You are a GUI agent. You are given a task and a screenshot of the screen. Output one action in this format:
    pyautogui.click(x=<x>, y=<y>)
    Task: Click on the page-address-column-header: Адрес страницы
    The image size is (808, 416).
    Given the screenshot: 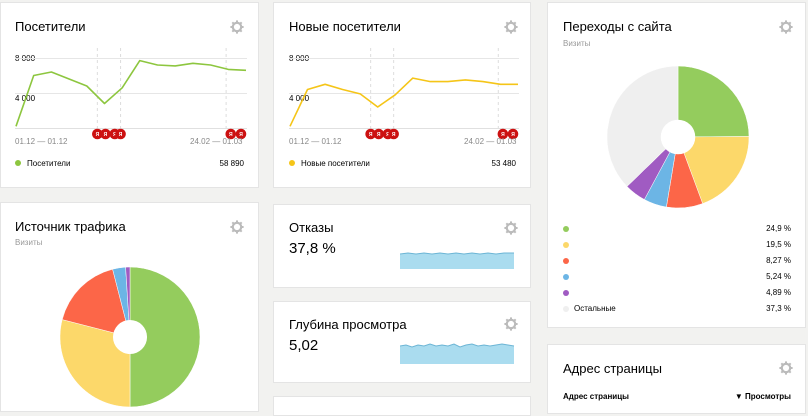 What is the action you would take?
    pyautogui.click(x=596, y=396)
    